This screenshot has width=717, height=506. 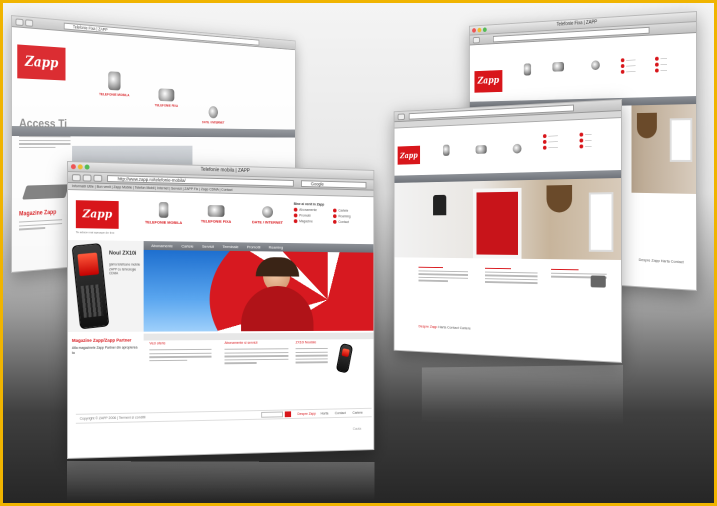 What do you see at coordinates (313, 221) in the screenshot?
I see `service-link: Magazine` at bounding box center [313, 221].